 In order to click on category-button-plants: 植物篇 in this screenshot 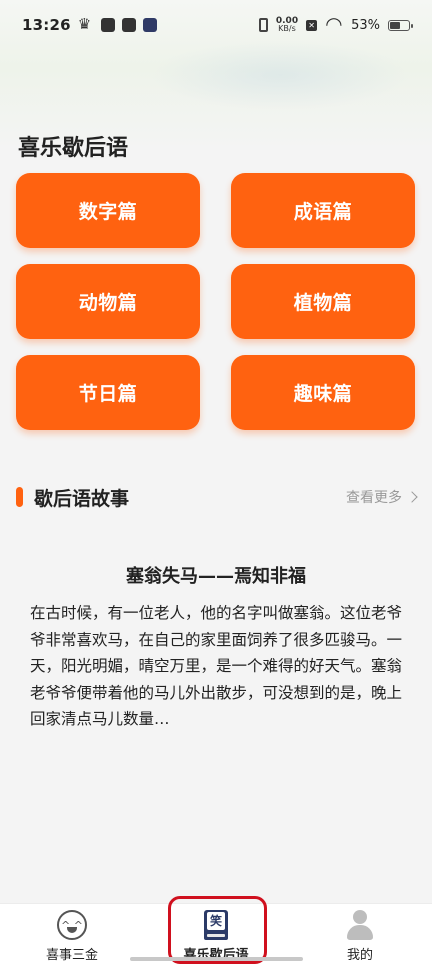, I will do `click(323, 301)`.